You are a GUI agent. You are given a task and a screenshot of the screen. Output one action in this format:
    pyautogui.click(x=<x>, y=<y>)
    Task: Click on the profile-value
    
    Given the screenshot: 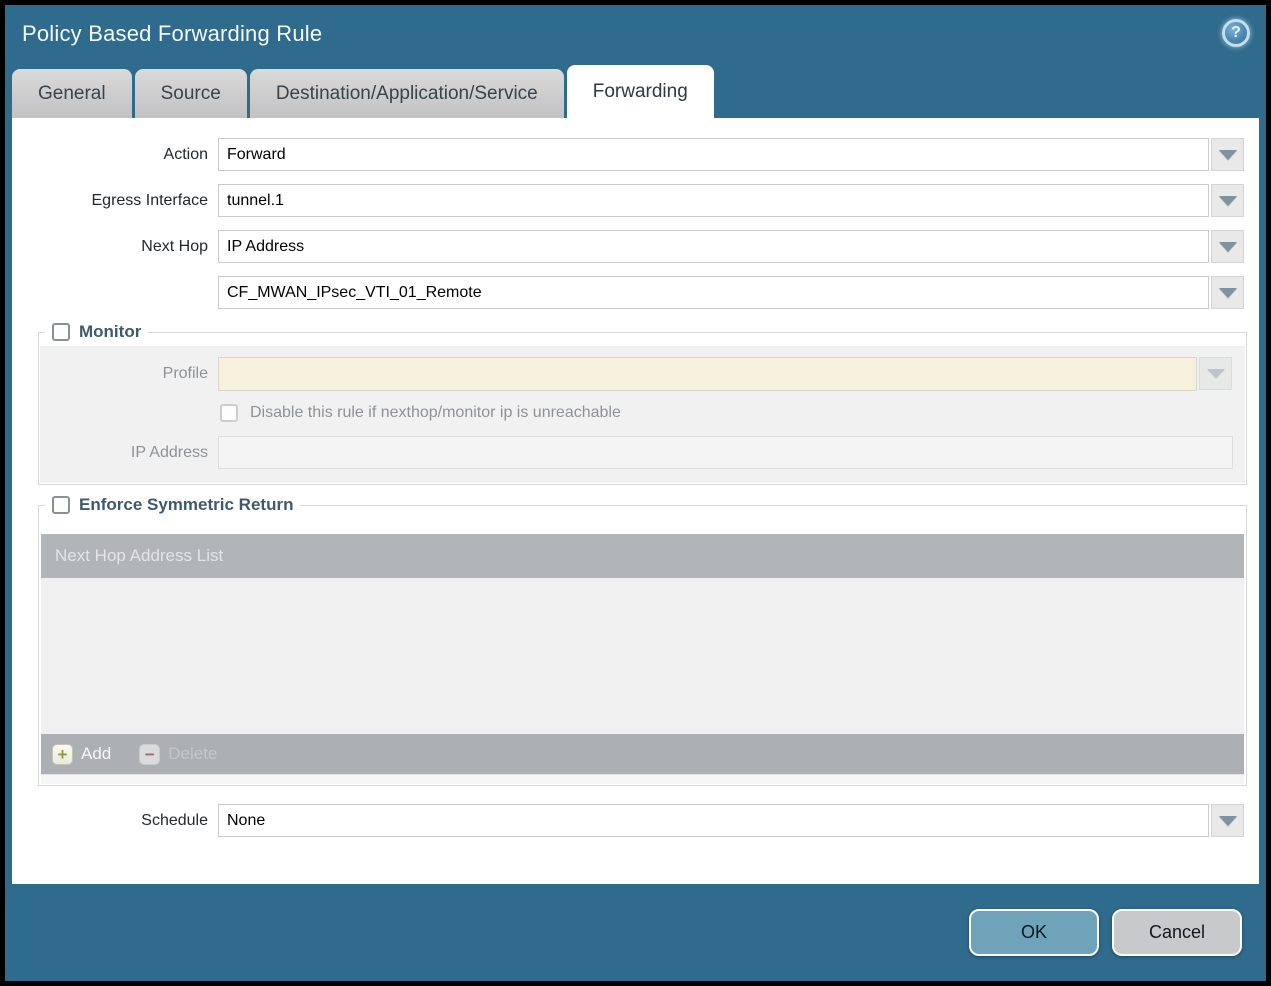 What is the action you would take?
    pyautogui.click(x=707, y=374)
    